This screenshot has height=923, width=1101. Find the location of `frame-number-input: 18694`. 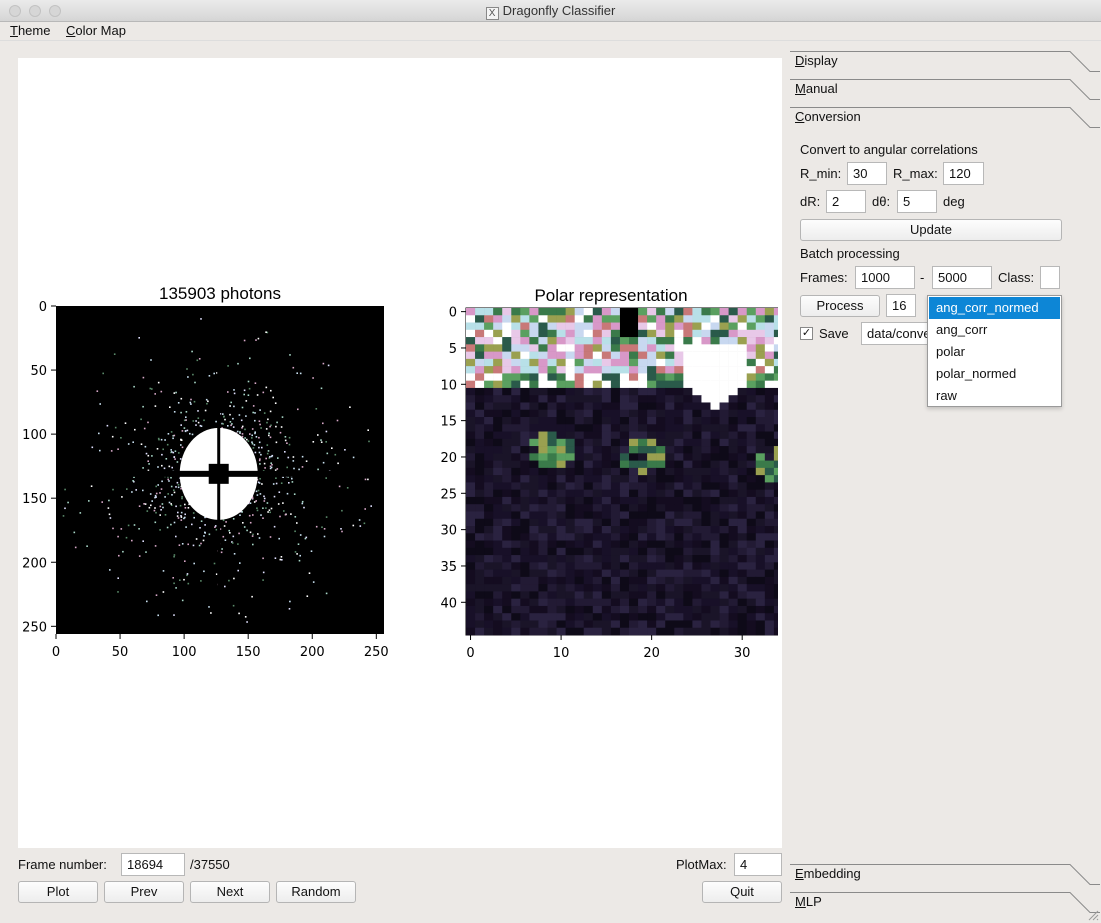

frame-number-input: 18694 is located at coordinates (153, 864).